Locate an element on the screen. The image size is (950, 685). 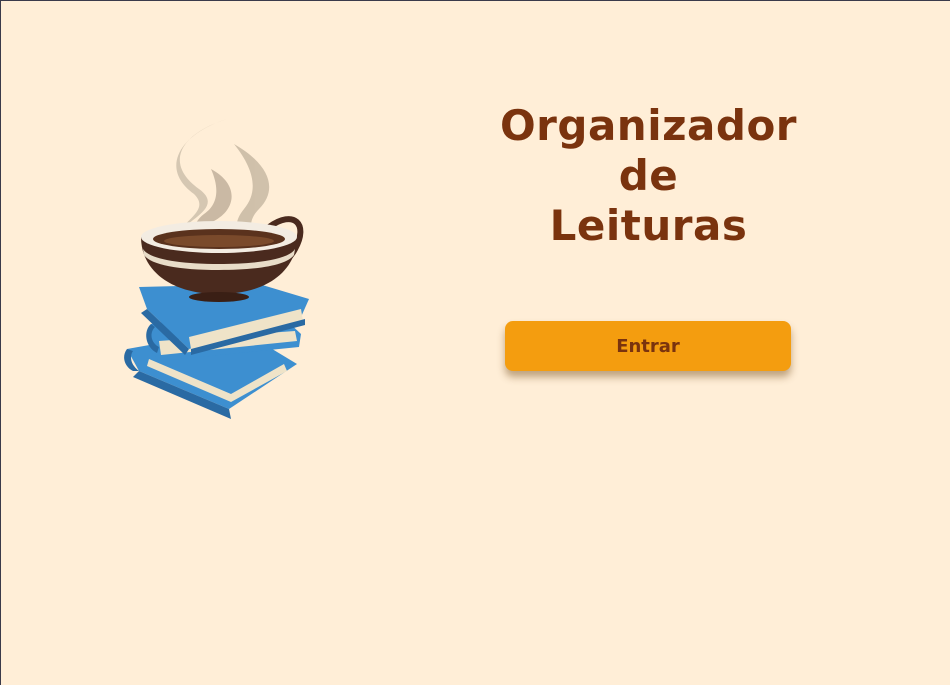
title-line-1: Organizador is located at coordinates (648, 125).